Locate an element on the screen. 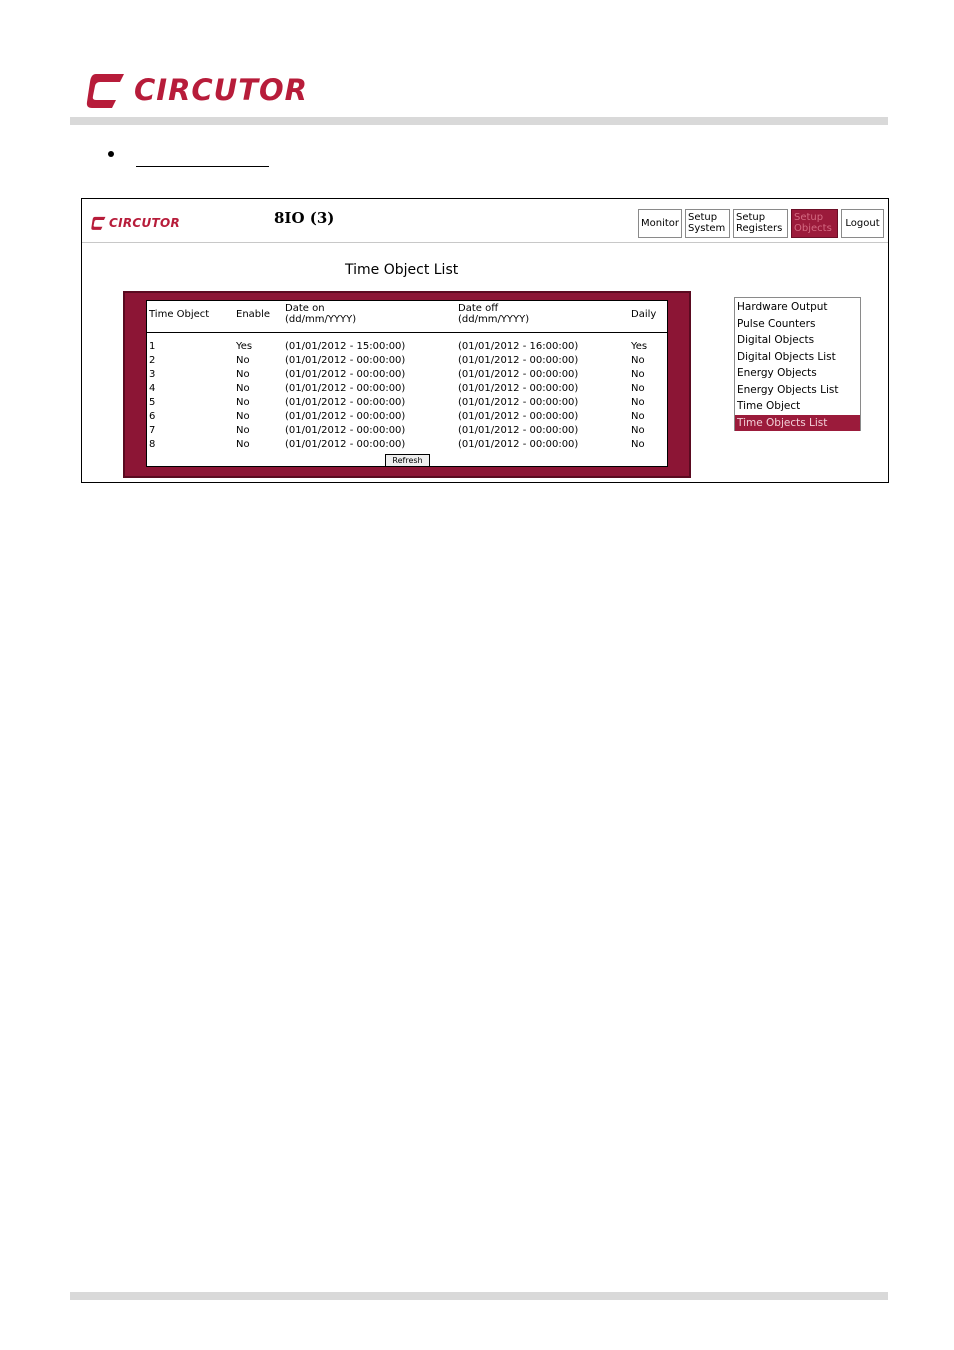  cell-daily: Yes is located at coordinates (639, 346).